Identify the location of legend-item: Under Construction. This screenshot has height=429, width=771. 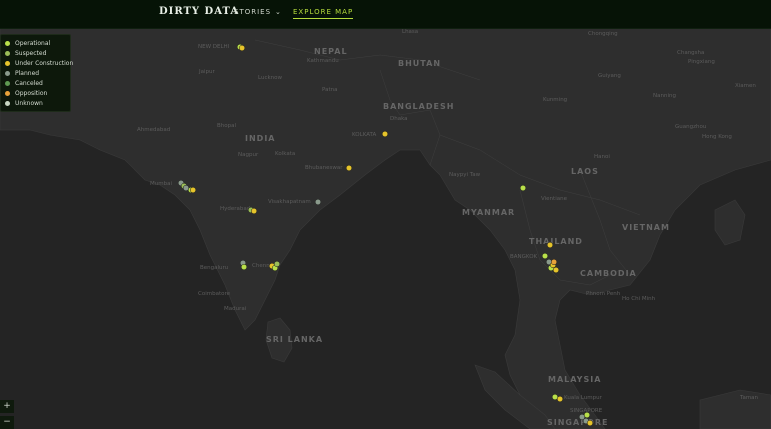
(39, 63).